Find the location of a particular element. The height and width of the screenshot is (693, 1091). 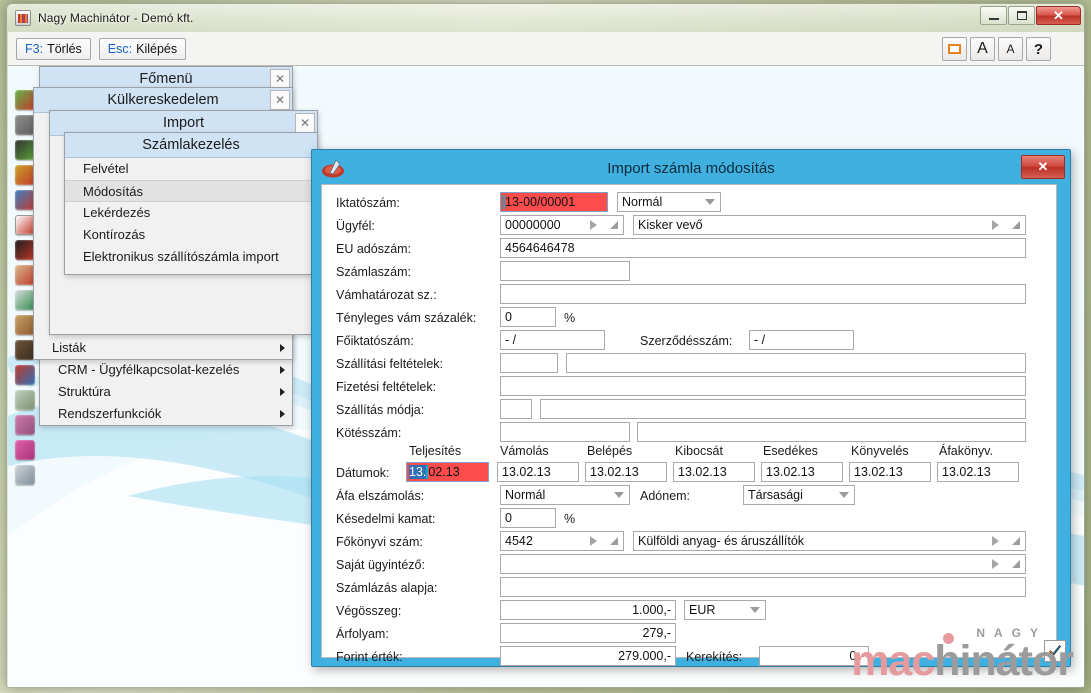

field-szallitas-modja-code is located at coordinates (516, 409).